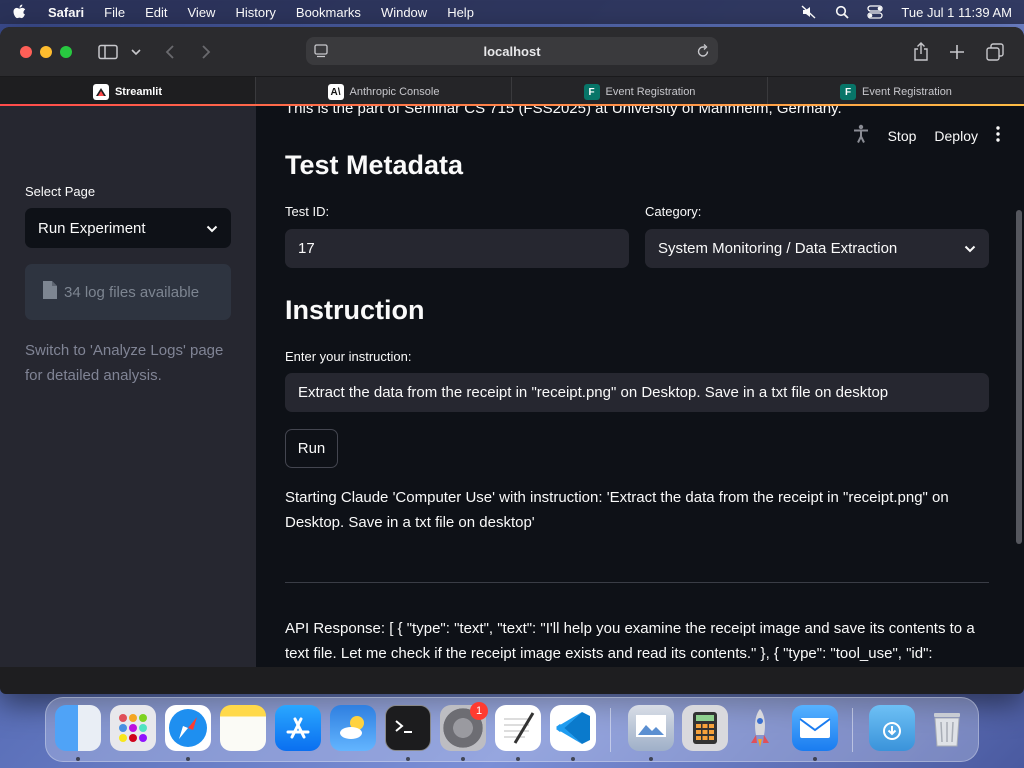  What do you see at coordinates (760, 728) in the screenshot?
I see `rocket-icon` at bounding box center [760, 728].